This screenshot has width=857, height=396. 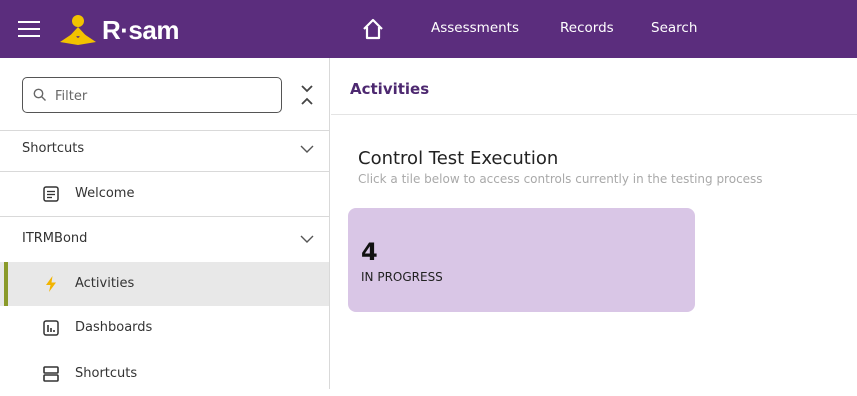 What do you see at coordinates (51, 284) in the screenshot?
I see `lightning-icon` at bounding box center [51, 284].